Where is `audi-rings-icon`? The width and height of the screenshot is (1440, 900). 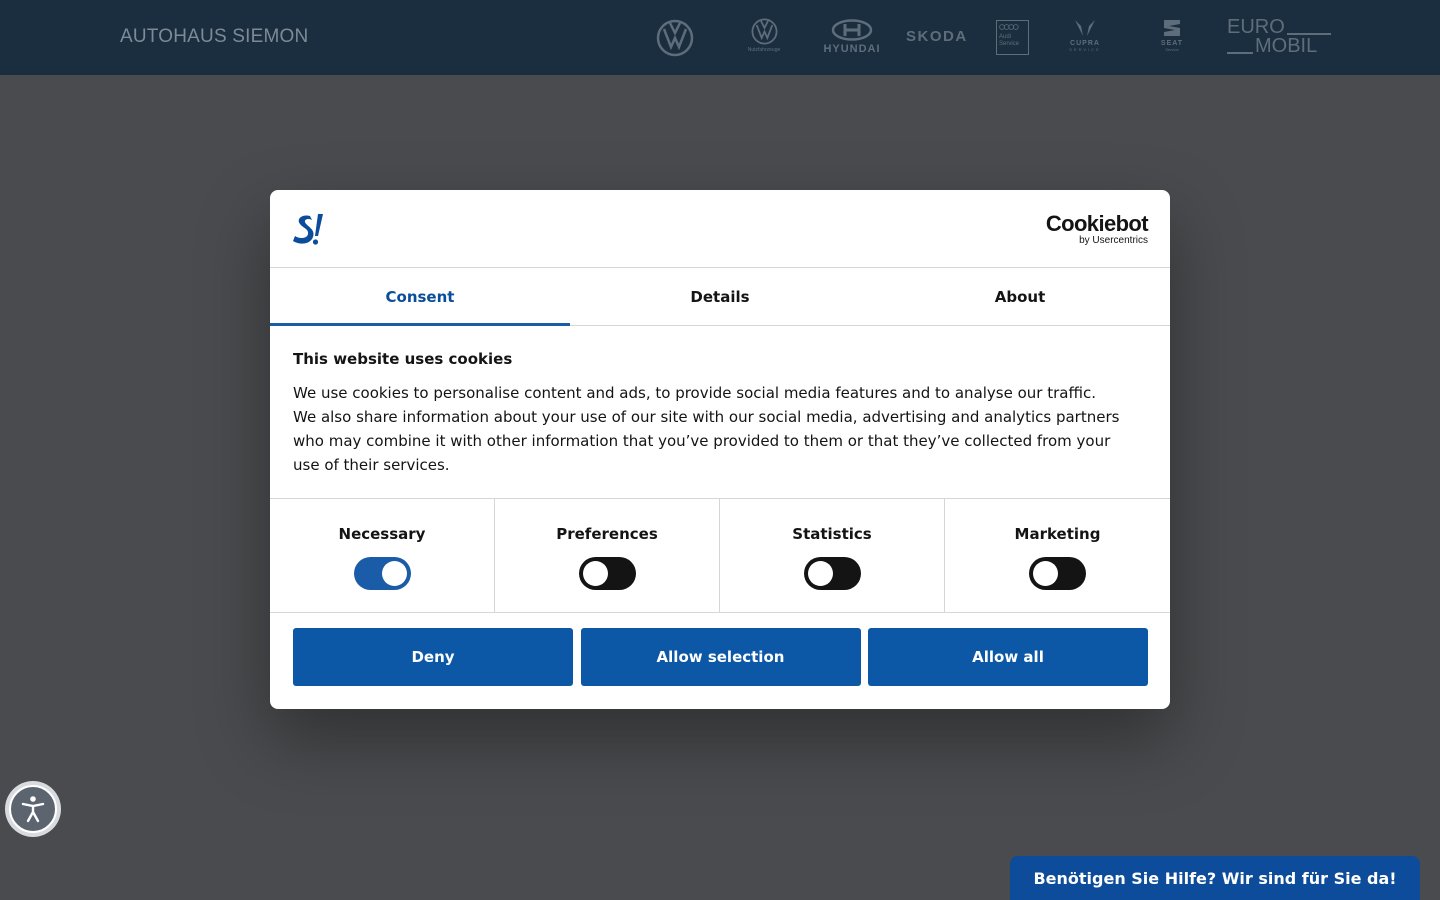
audi-rings-icon is located at coordinates (1009, 27).